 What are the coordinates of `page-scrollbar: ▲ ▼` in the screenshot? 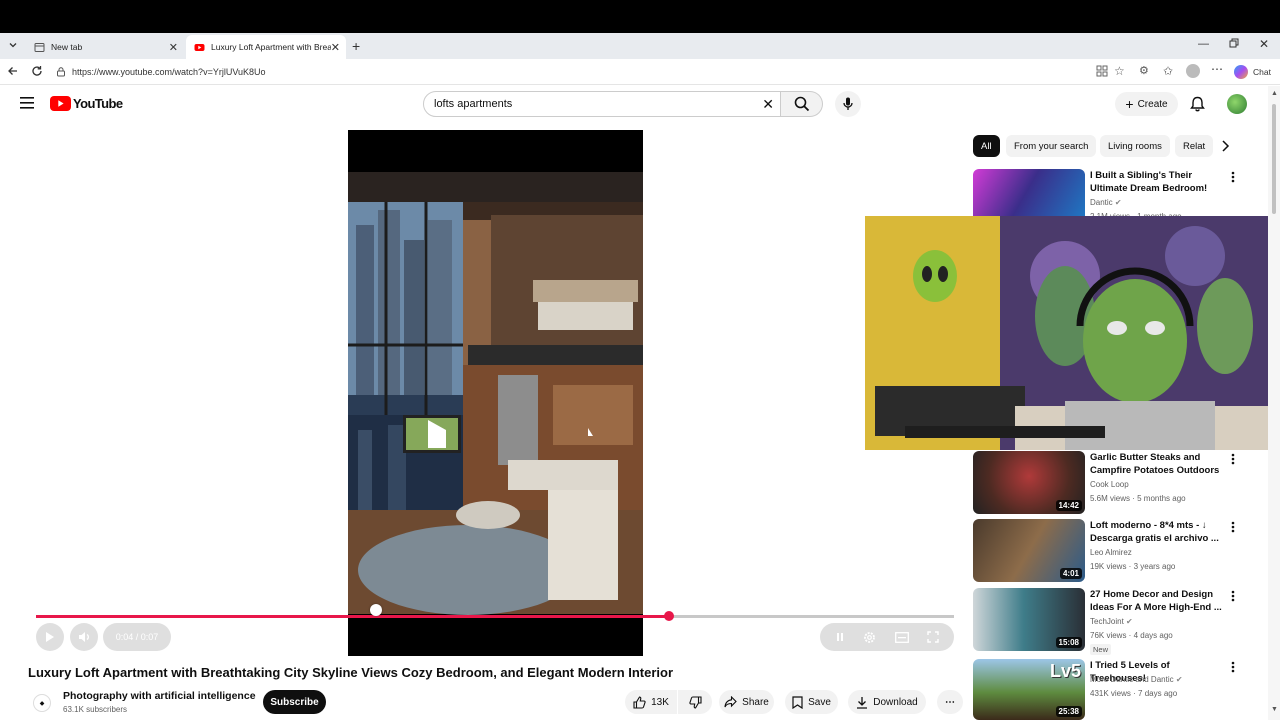 It's located at (1274, 403).